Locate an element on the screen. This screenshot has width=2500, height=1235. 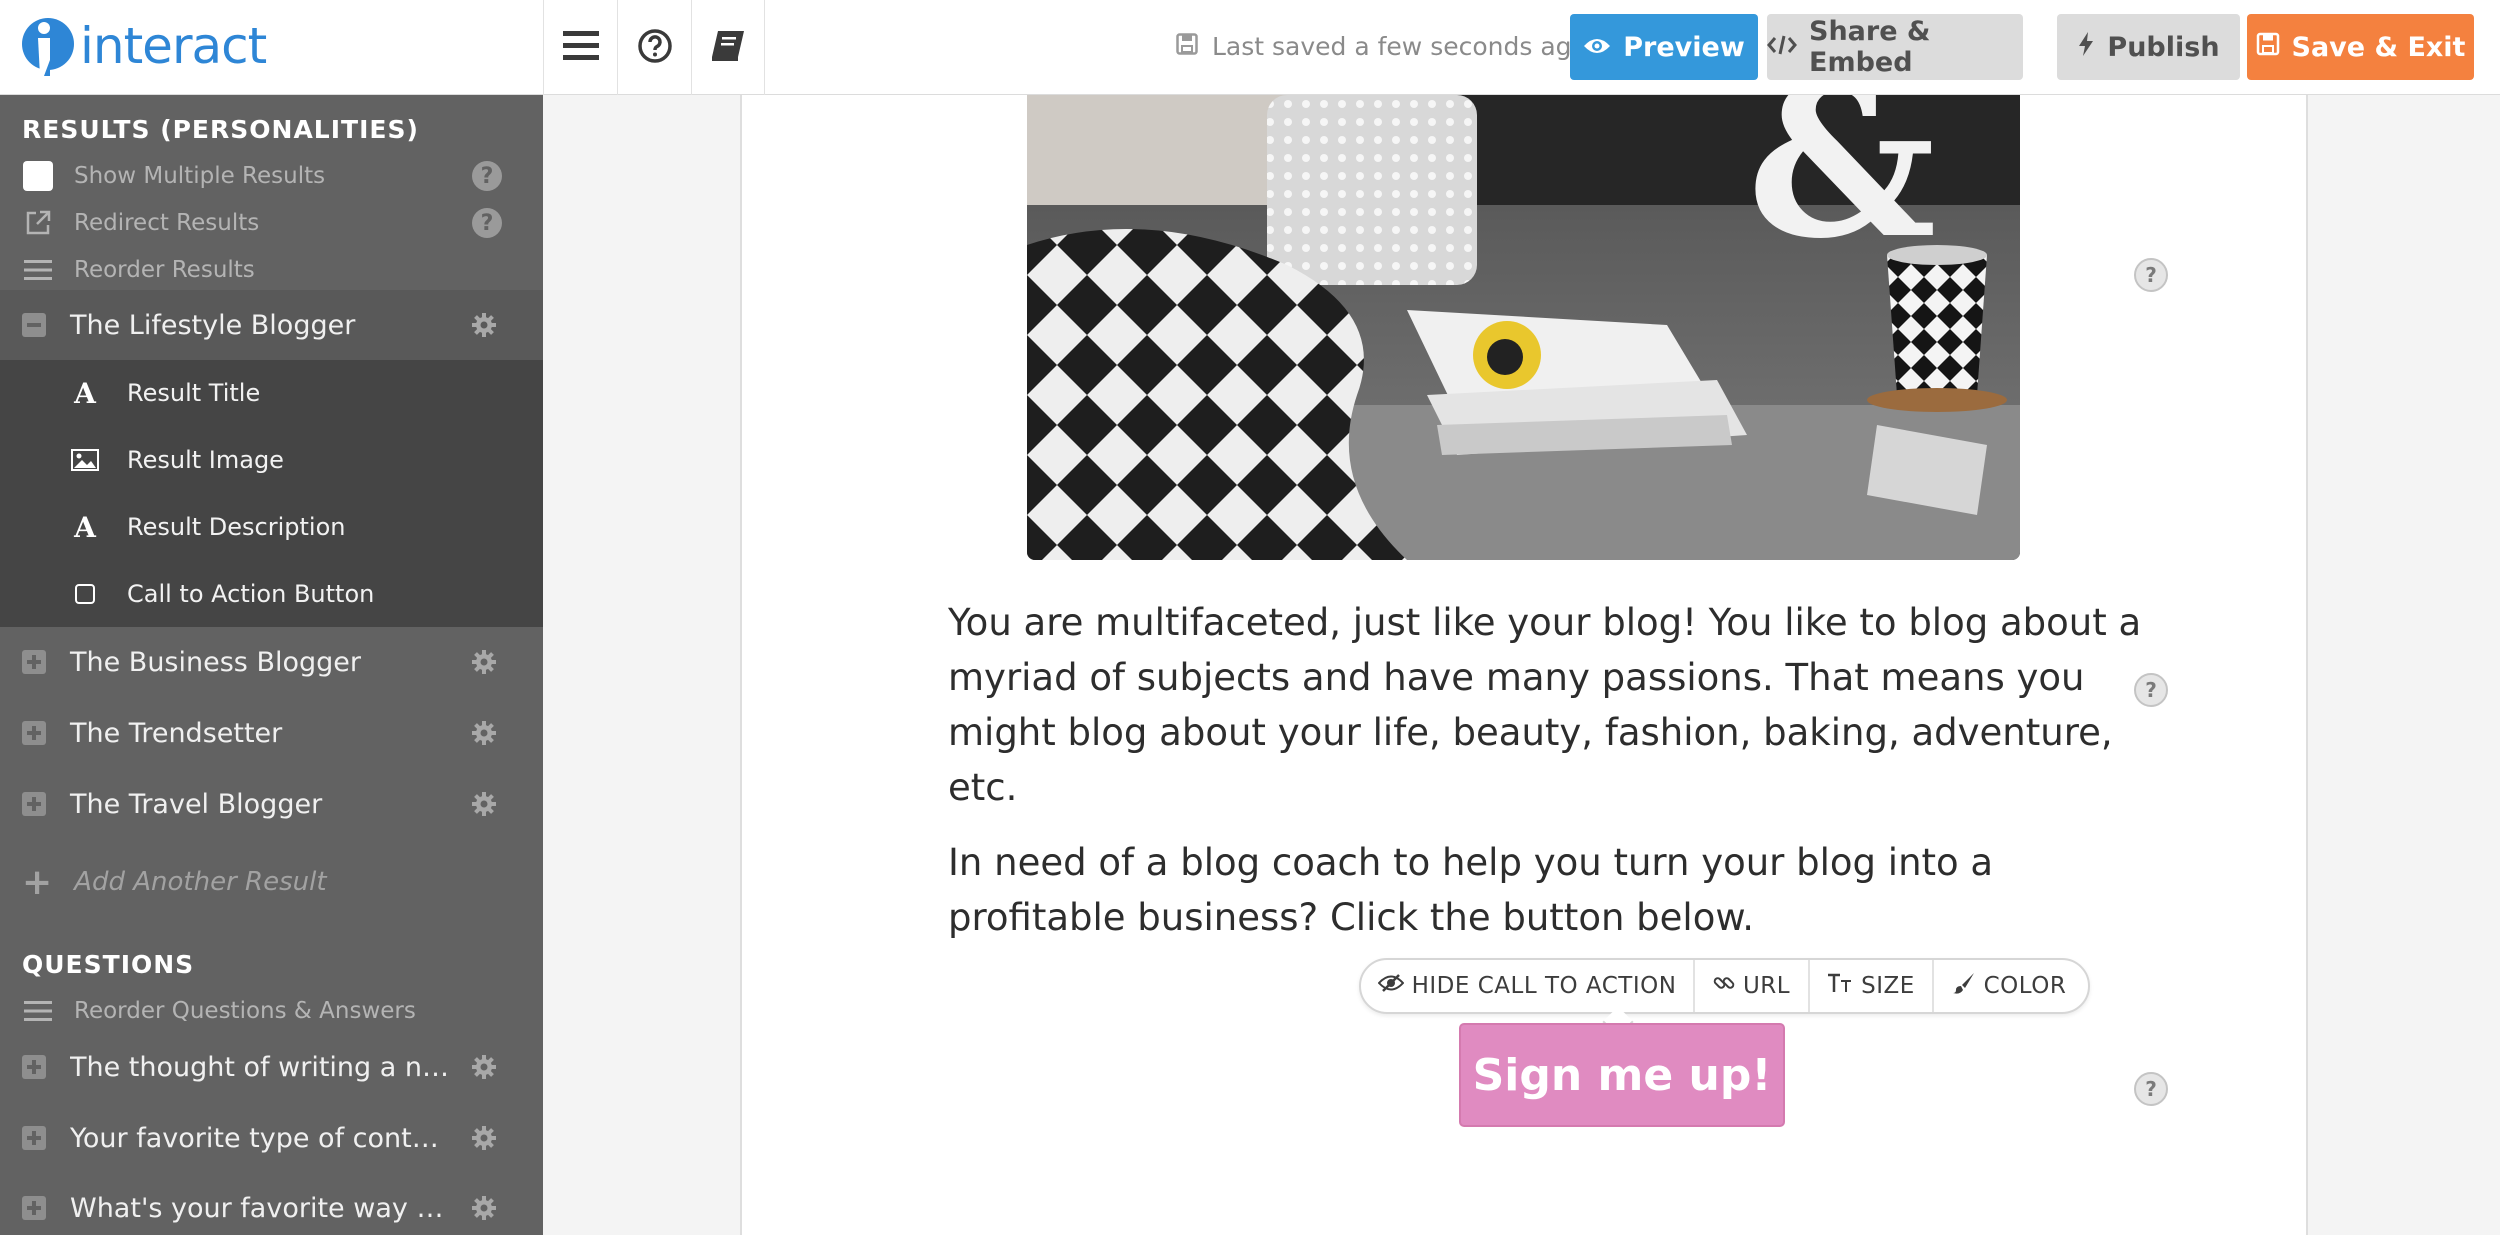
last-saved-status: Last saved a few seconds ago is located at coordinates (1381, 46).